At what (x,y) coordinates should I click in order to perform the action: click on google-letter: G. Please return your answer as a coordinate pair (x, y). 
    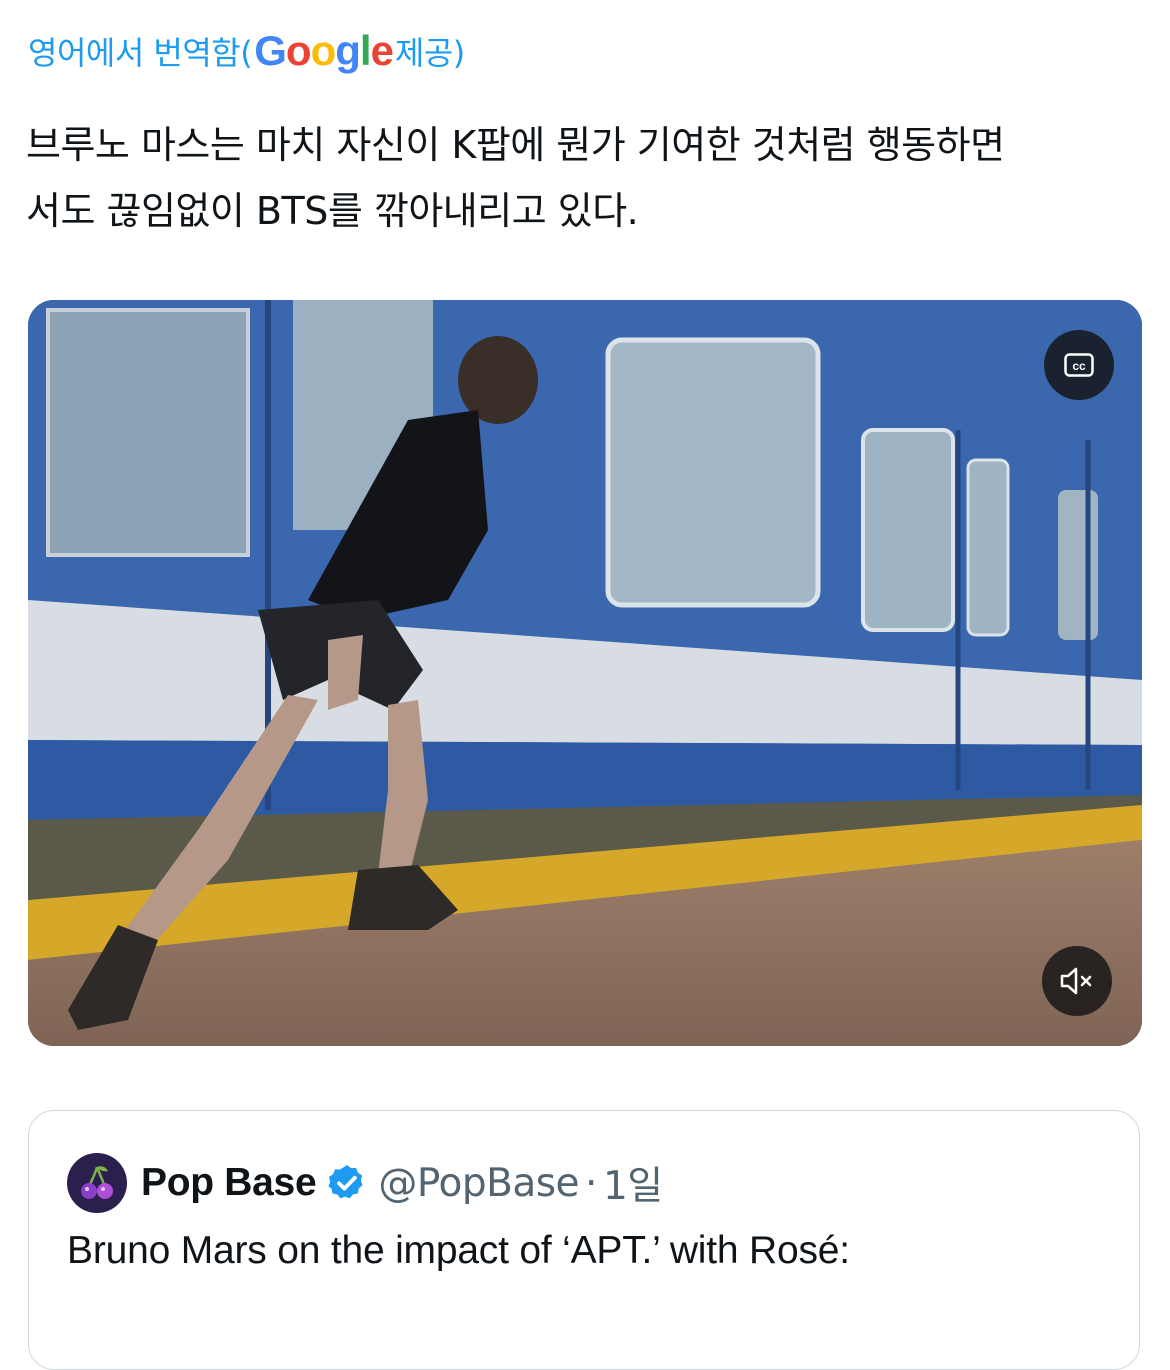
    Looking at the image, I should click on (270, 50).